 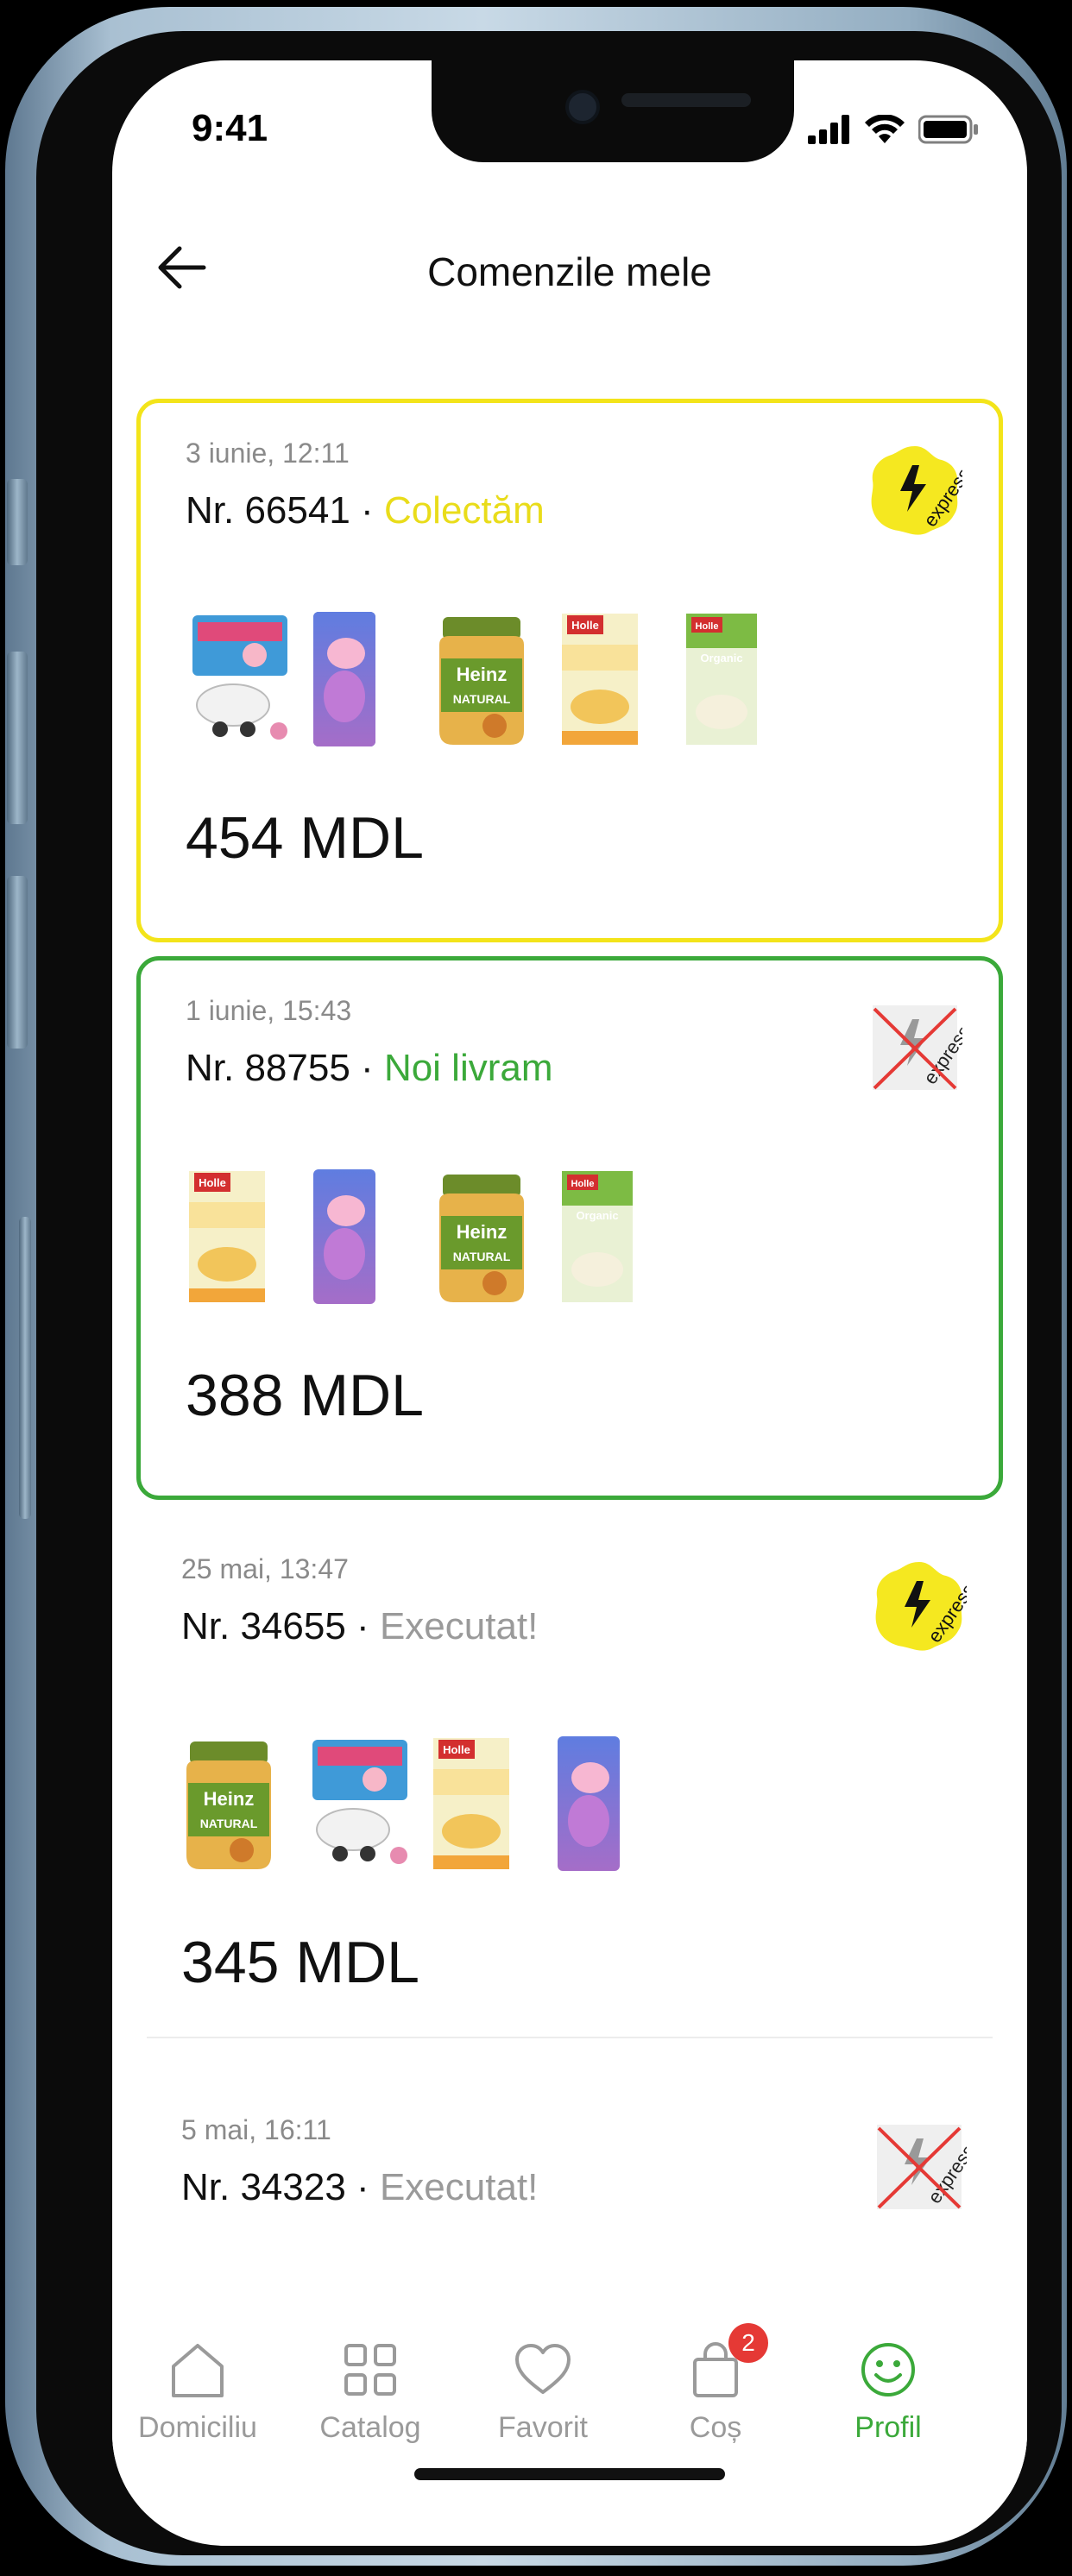 What do you see at coordinates (365, 510) in the screenshot?
I see `order-title: Nr. 66541 · Colectăm` at bounding box center [365, 510].